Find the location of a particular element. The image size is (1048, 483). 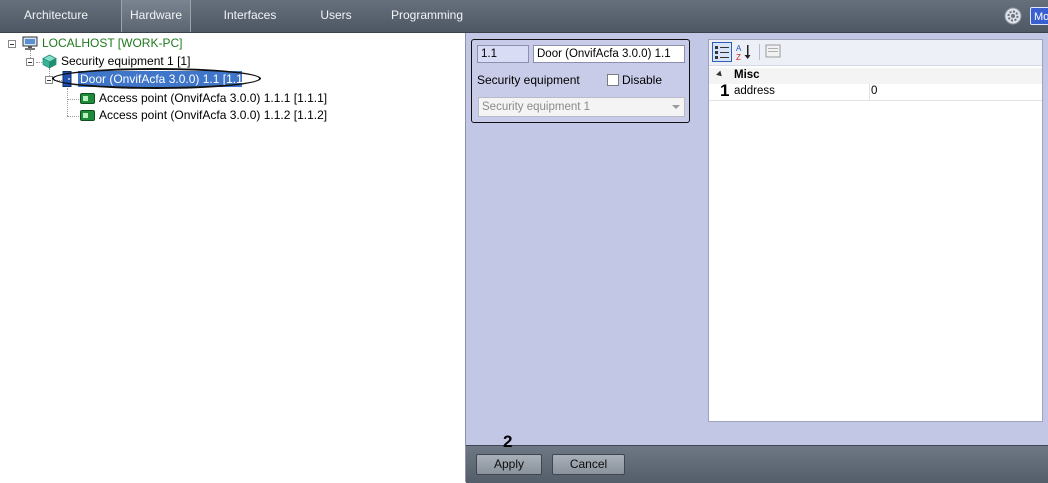

categorized-view-button is located at coordinates (722, 52).